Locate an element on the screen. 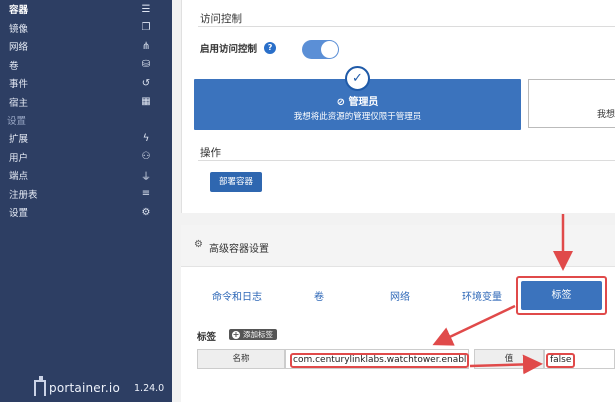 The width and height of the screenshot is (615, 402). deploy-container-button: 部署容器 is located at coordinates (236, 182).